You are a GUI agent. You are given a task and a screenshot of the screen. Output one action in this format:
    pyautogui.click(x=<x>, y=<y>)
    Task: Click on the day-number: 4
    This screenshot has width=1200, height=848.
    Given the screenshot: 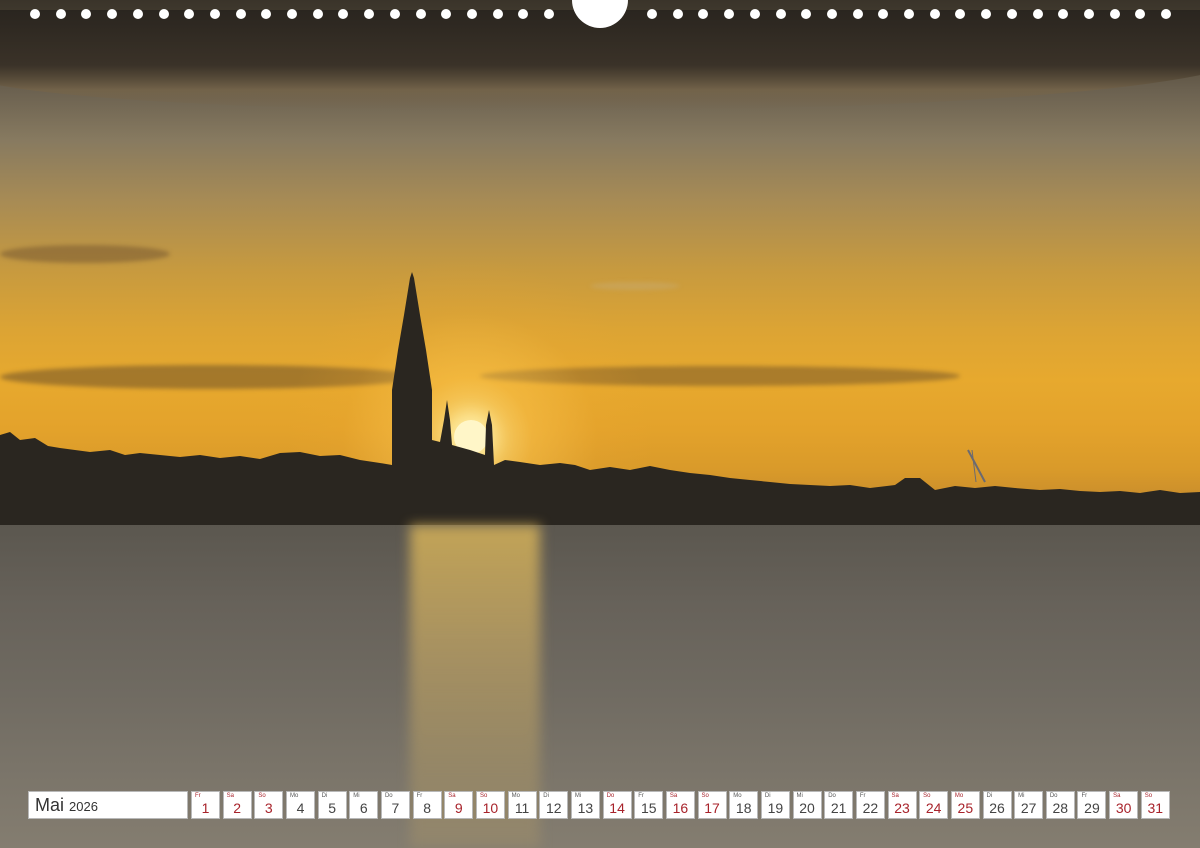 What is the action you would take?
    pyautogui.click(x=300, y=808)
    